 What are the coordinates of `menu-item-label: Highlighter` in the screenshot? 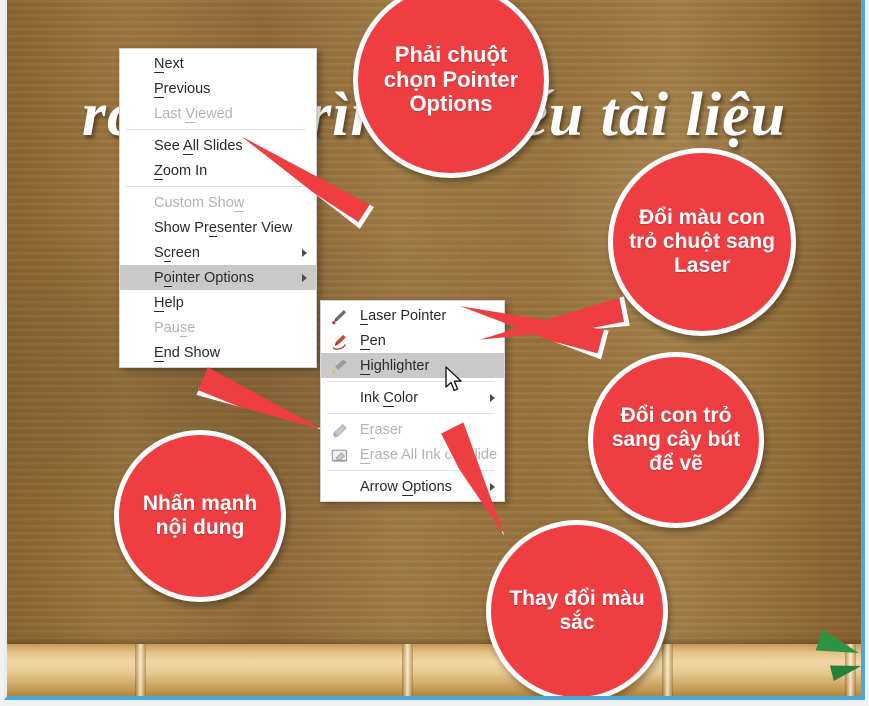 It's located at (395, 366).